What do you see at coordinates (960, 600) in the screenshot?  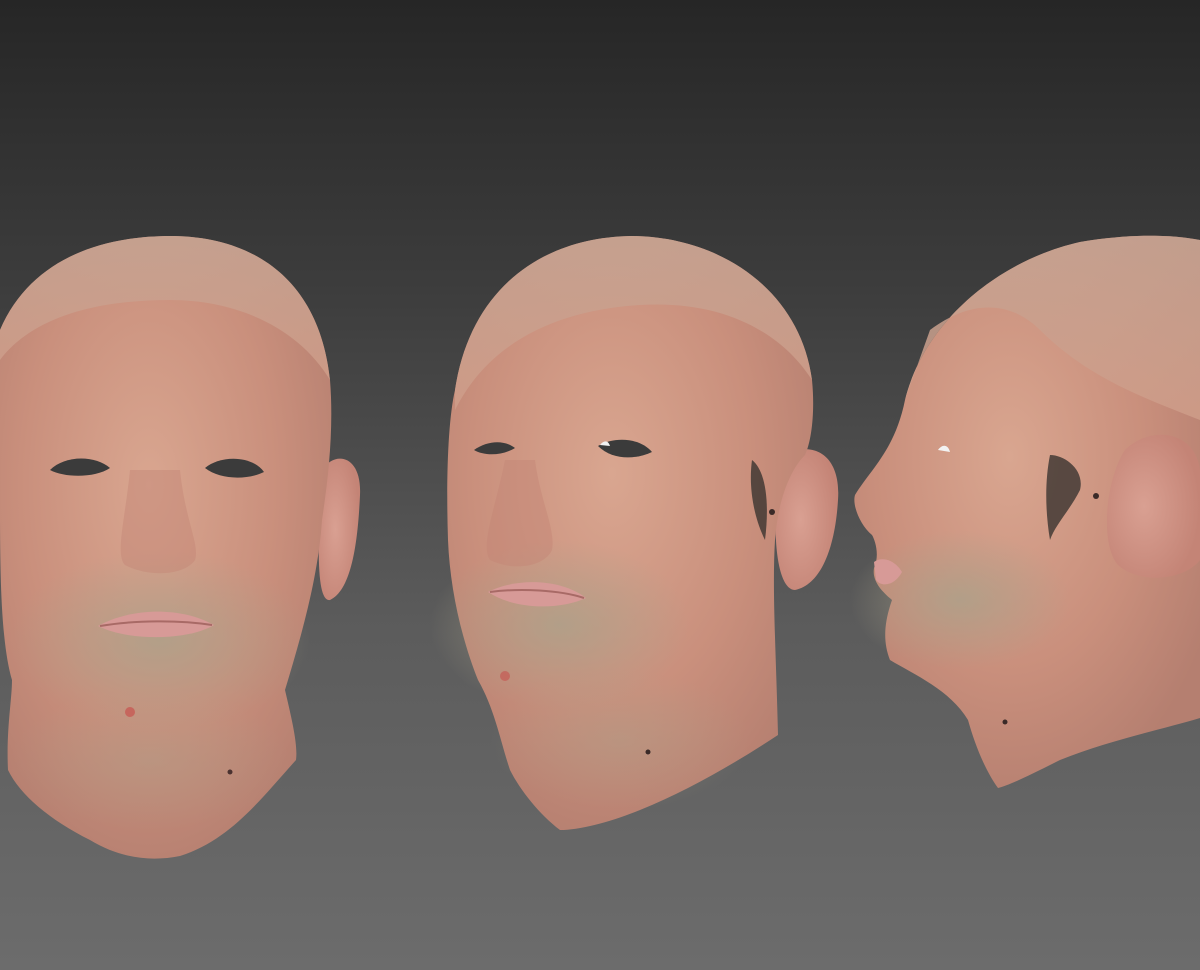 I see `stubble-jaw` at bounding box center [960, 600].